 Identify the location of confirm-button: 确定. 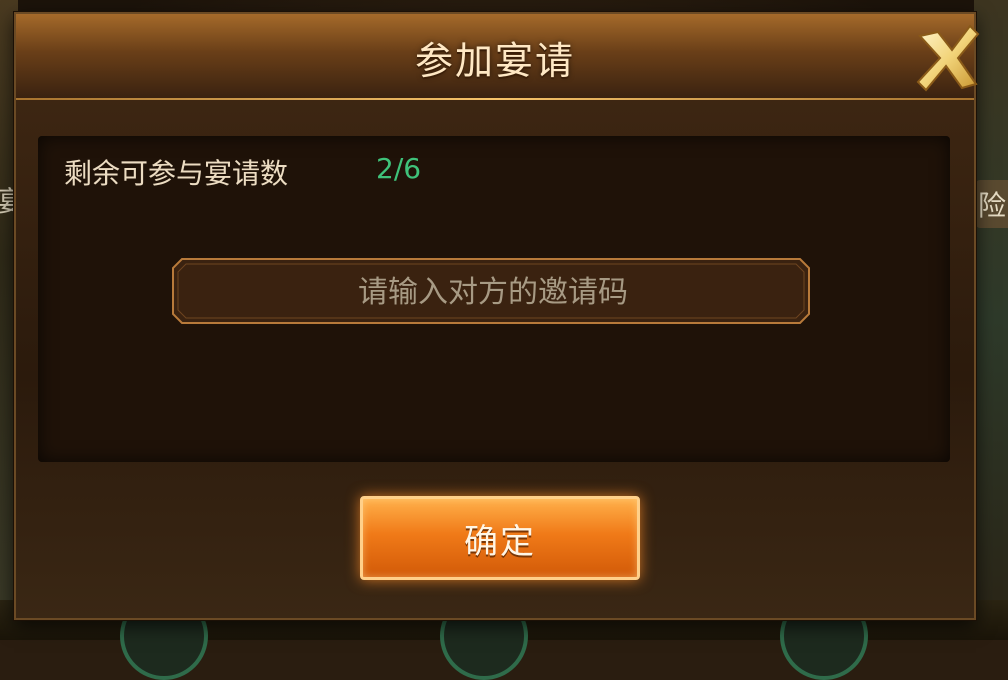
(500, 538).